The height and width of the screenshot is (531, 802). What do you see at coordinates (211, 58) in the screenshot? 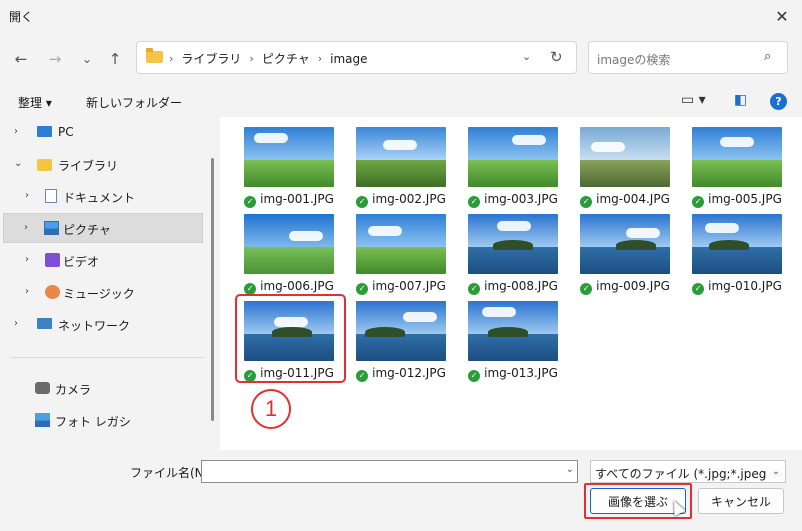
I see `breadcrumb-library: ライブラリ` at bounding box center [211, 58].